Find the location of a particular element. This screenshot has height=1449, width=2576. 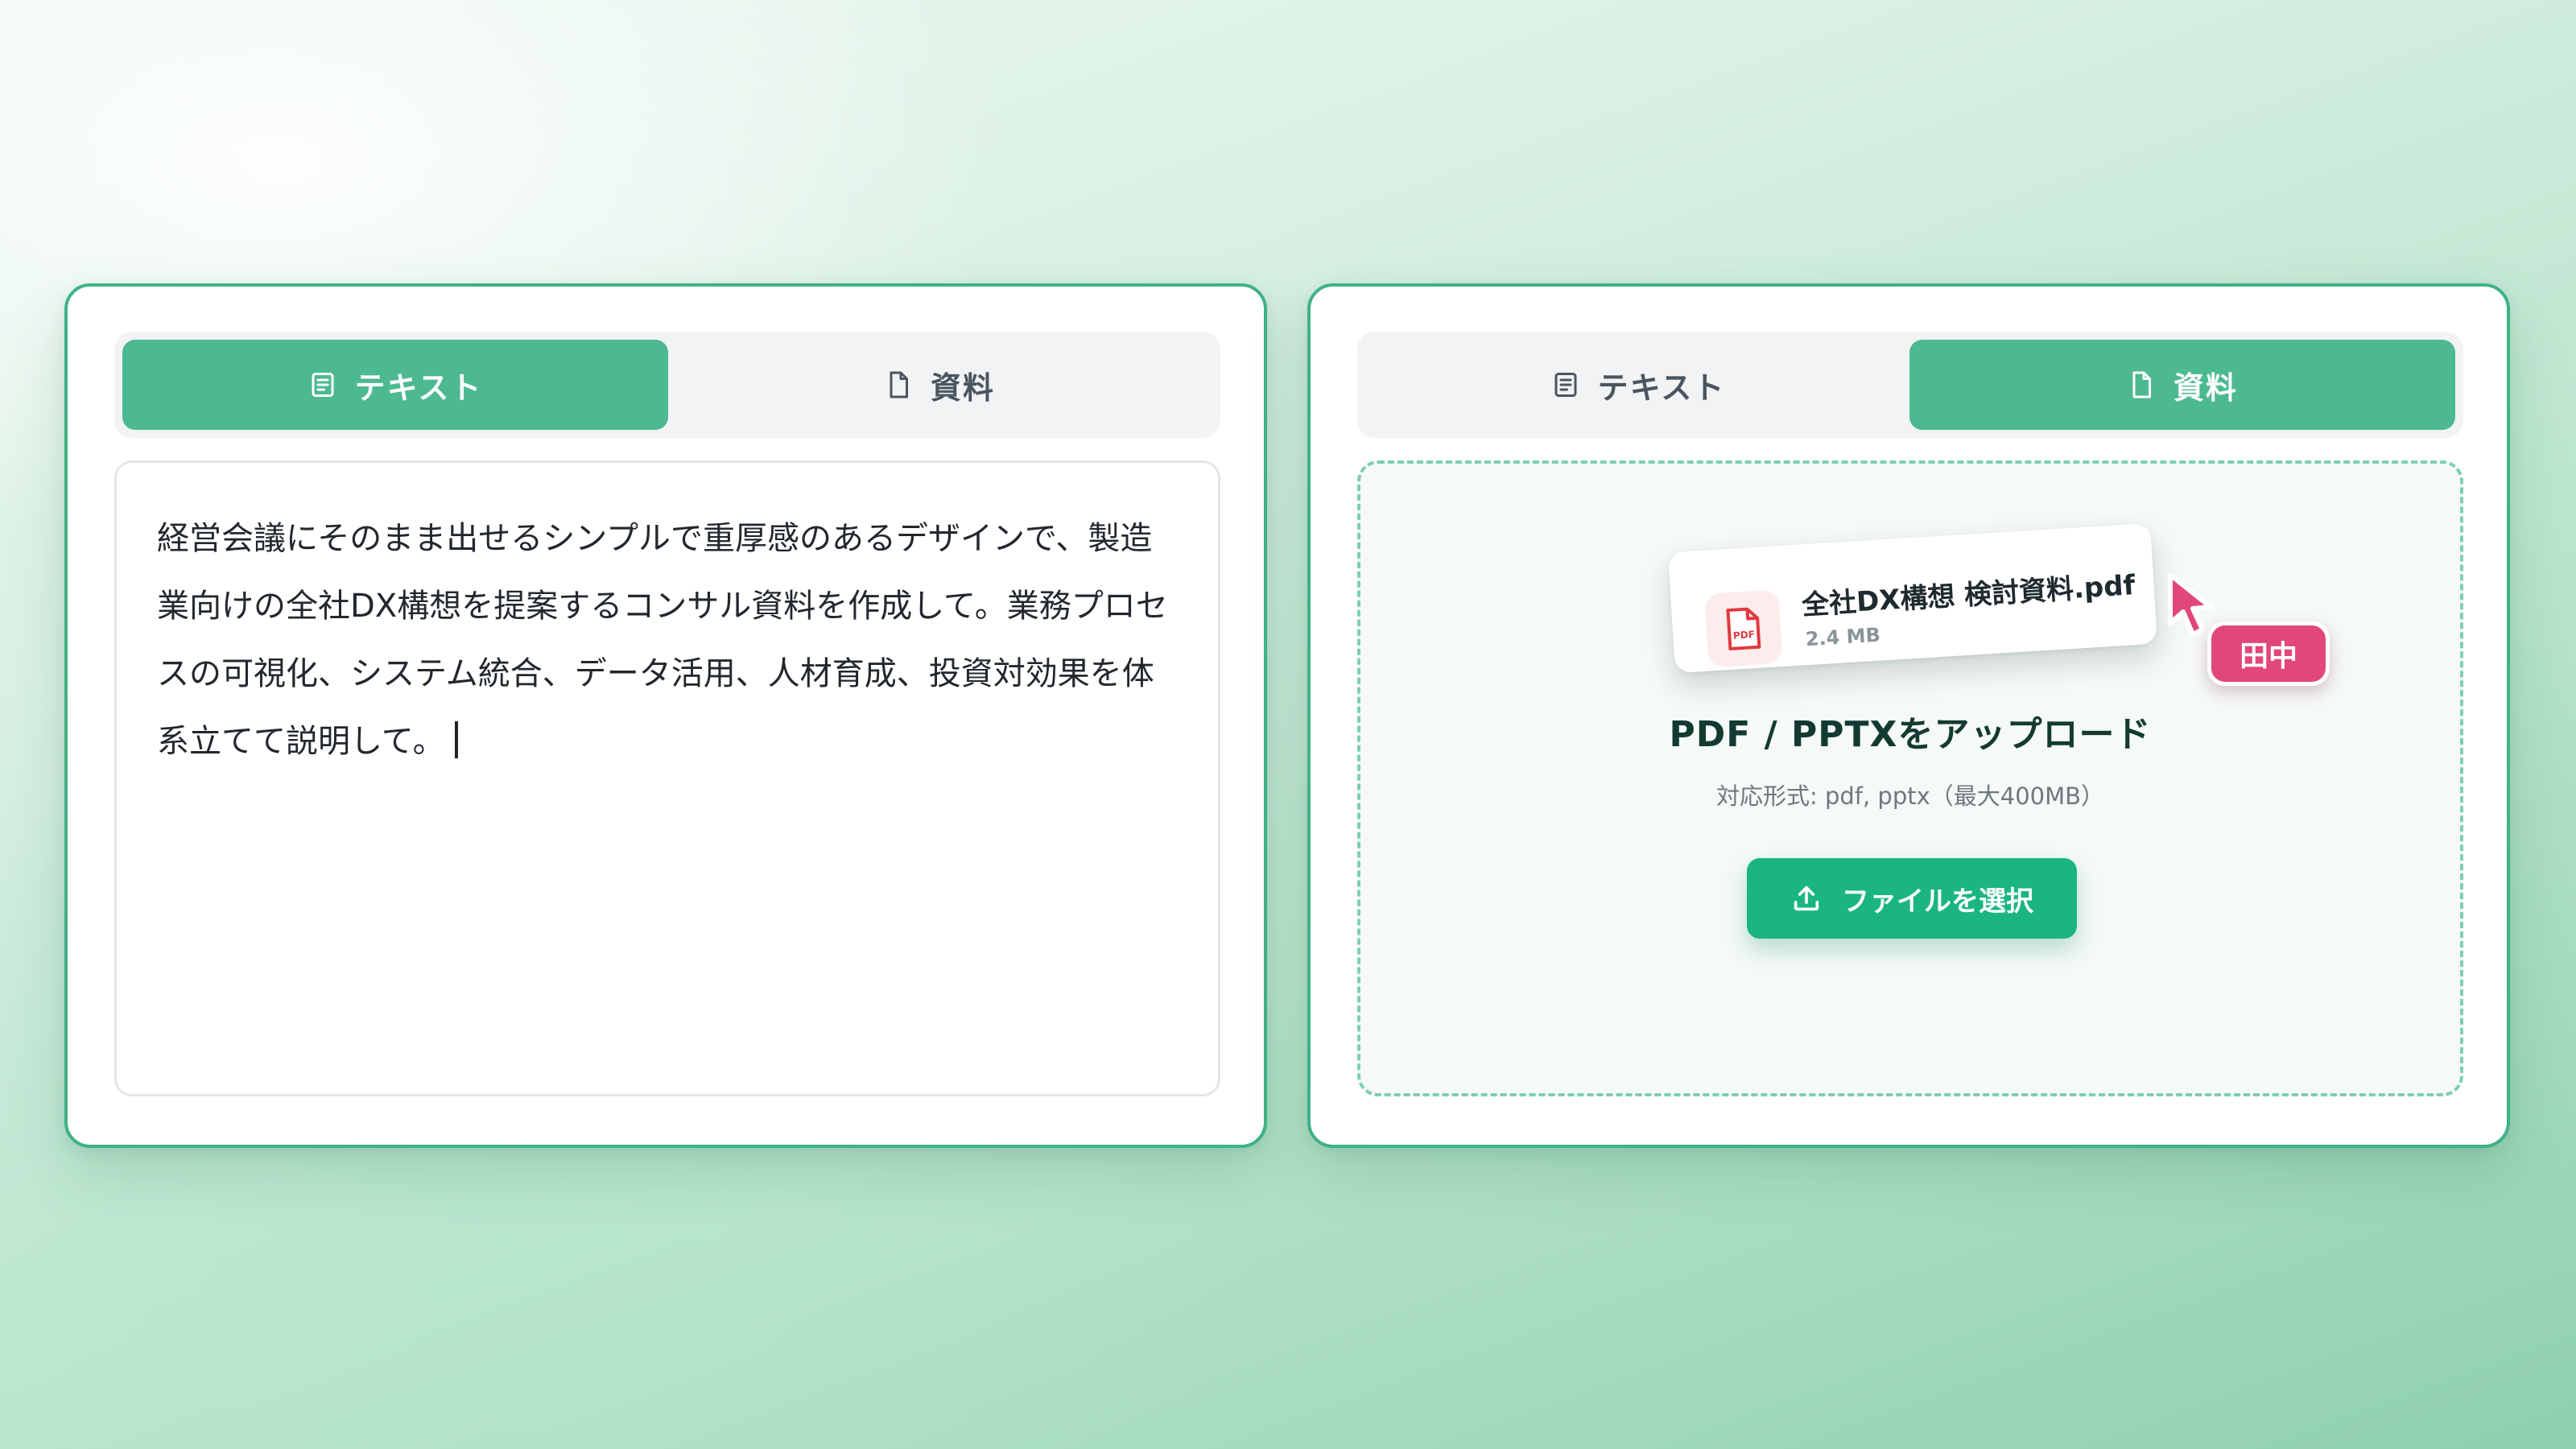

select-file-button: ファイルを選択 is located at coordinates (1912, 898).